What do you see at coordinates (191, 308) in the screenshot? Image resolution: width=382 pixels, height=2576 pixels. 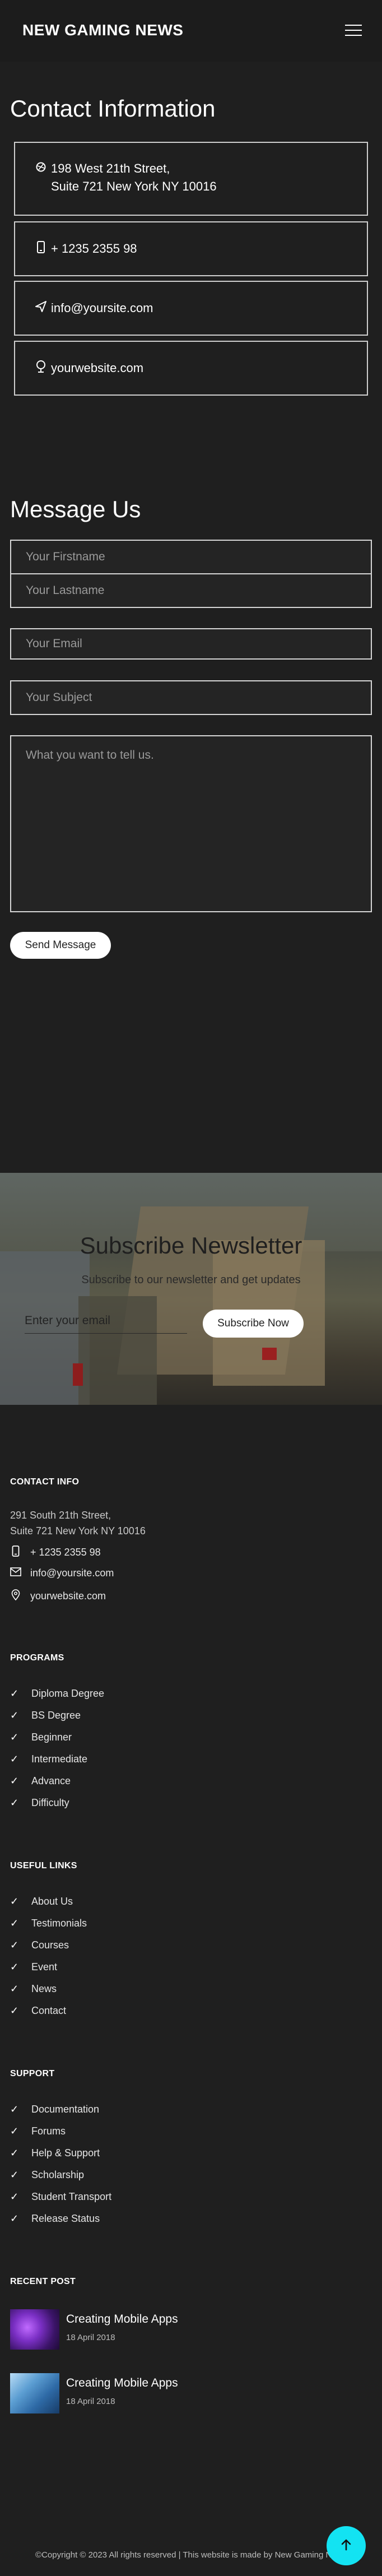 I see `email-card: info@yoursite.com` at bounding box center [191, 308].